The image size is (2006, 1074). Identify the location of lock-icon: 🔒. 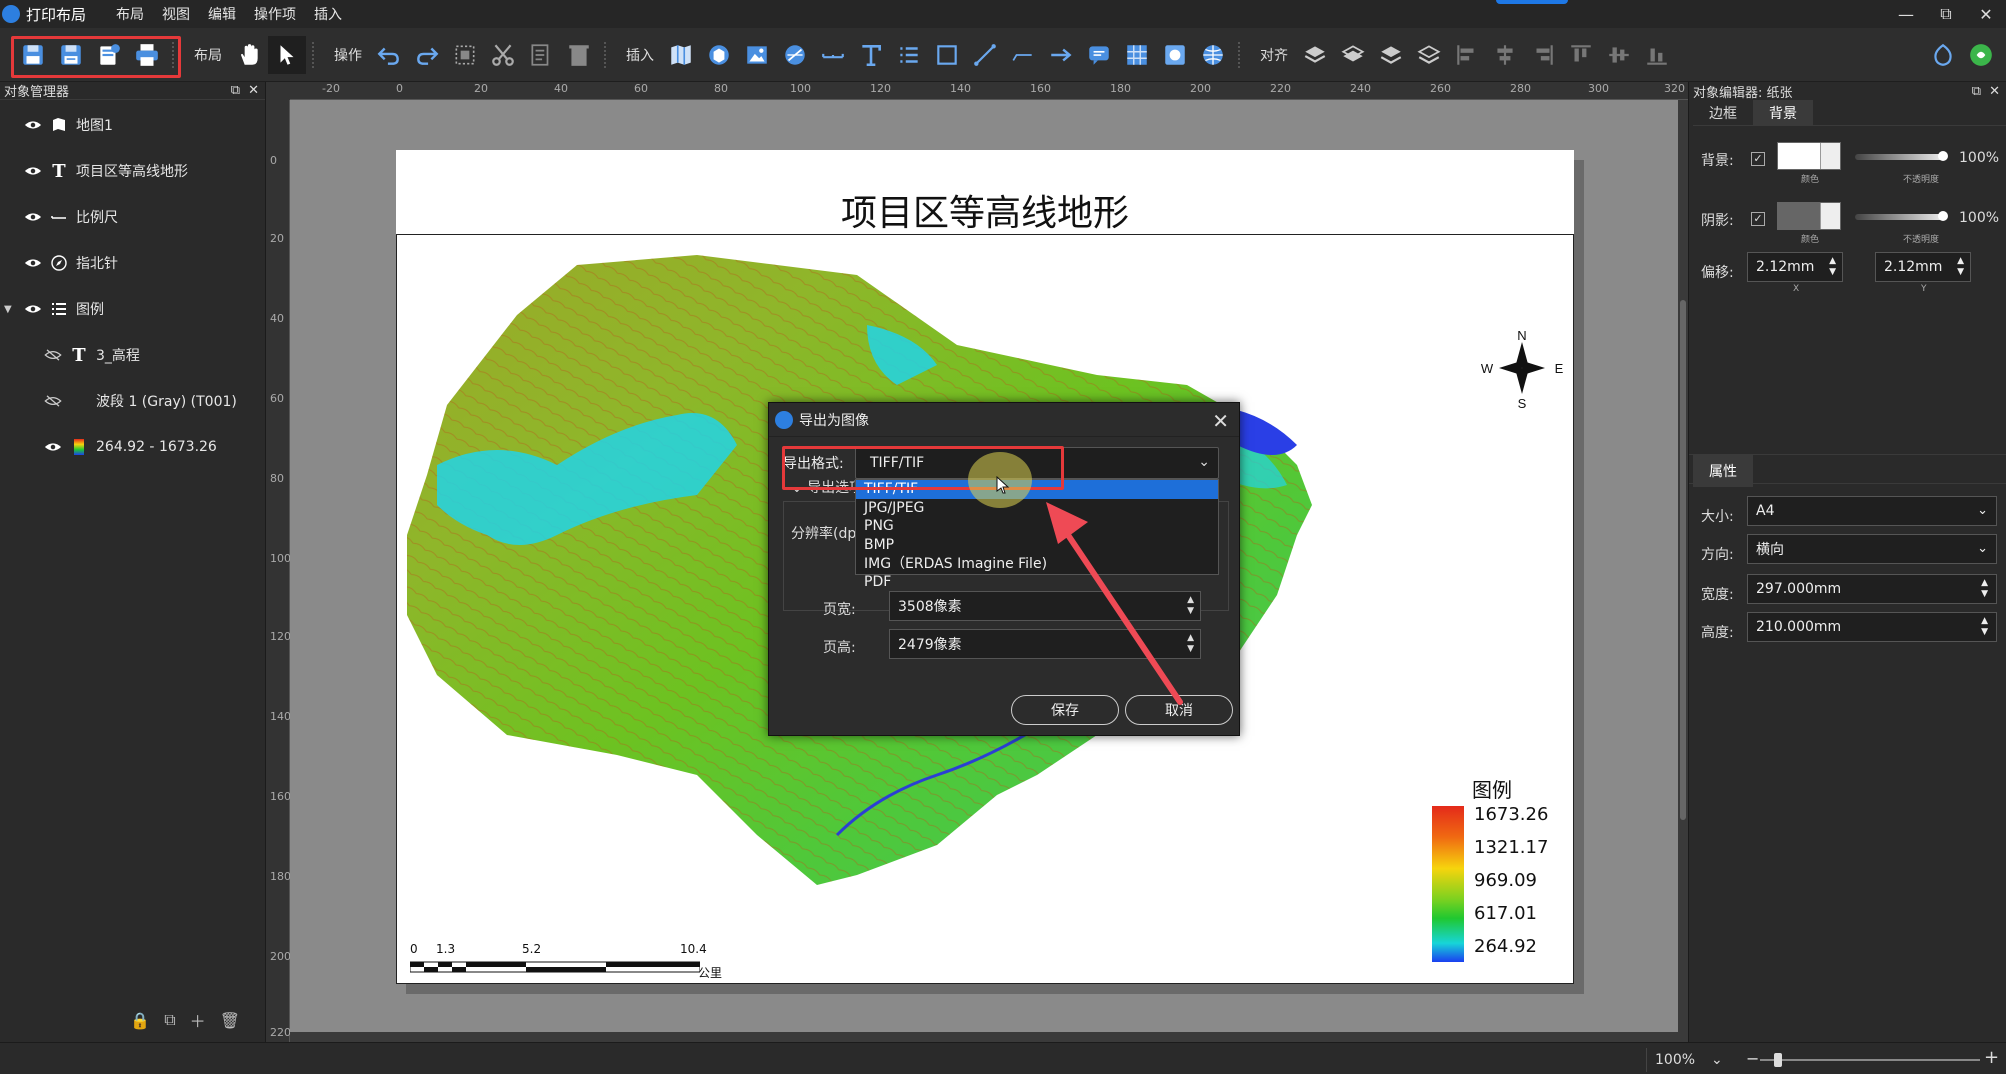
(140, 1020).